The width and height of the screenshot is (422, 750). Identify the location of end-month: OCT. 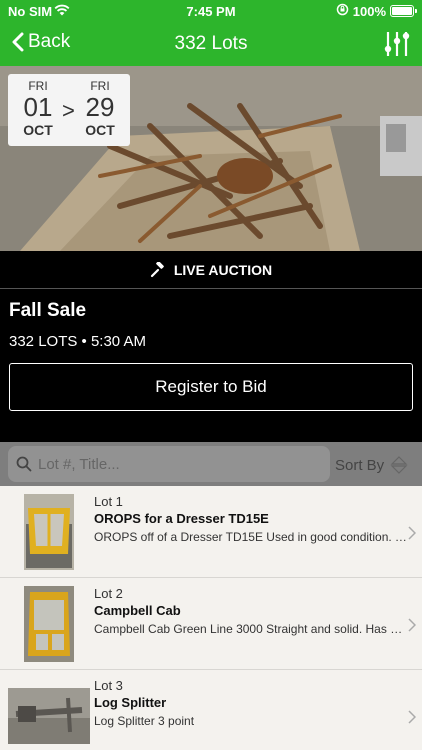
(100, 130).